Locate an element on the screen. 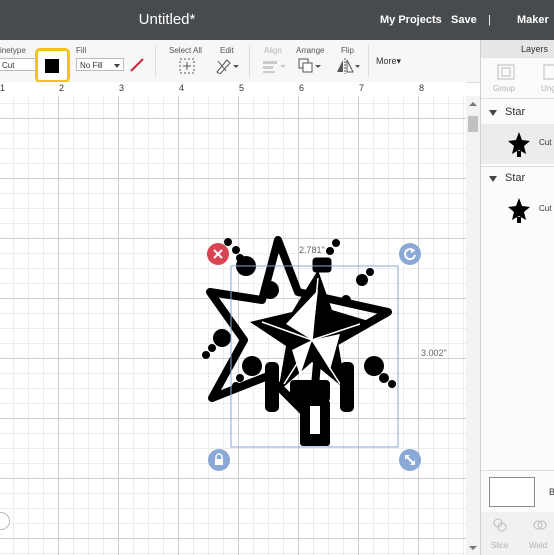  top-ruler: 1 2 3 4 5 6 7 8 is located at coordinates (233, 89).